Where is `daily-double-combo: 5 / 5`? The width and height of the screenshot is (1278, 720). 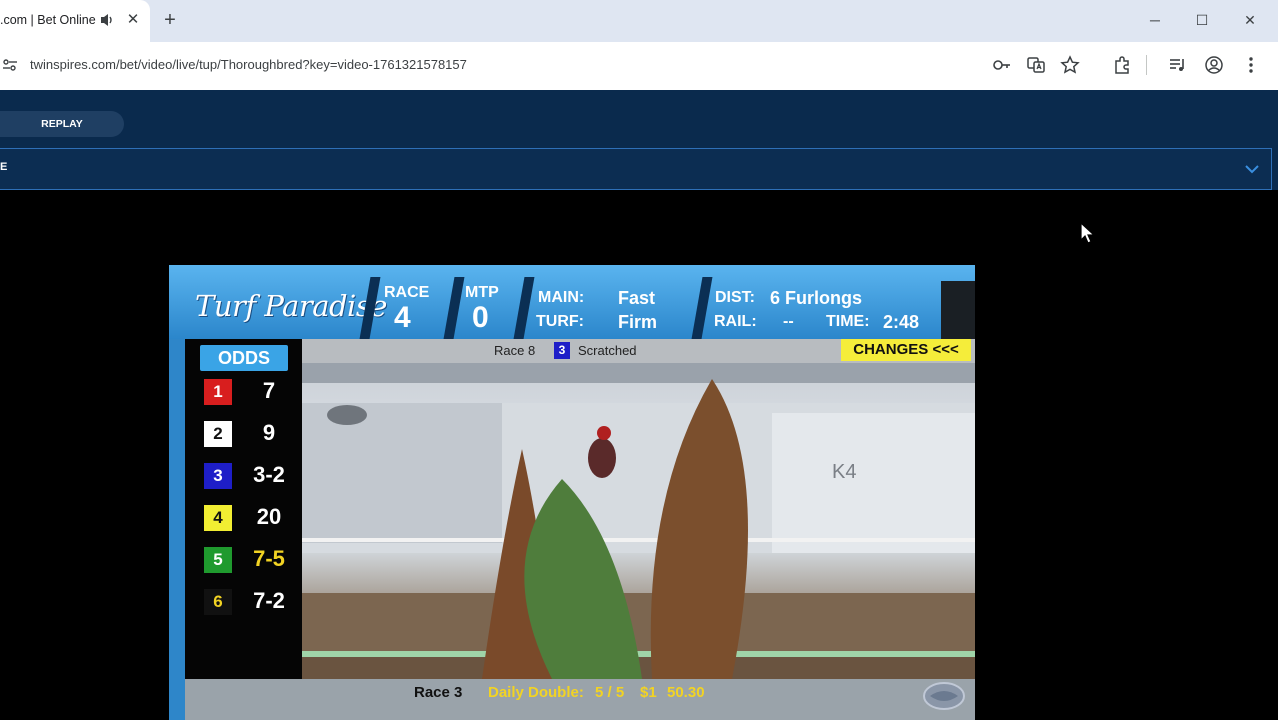
daily-double-combo: 5 / 5 is located at coordinates (610, 692).